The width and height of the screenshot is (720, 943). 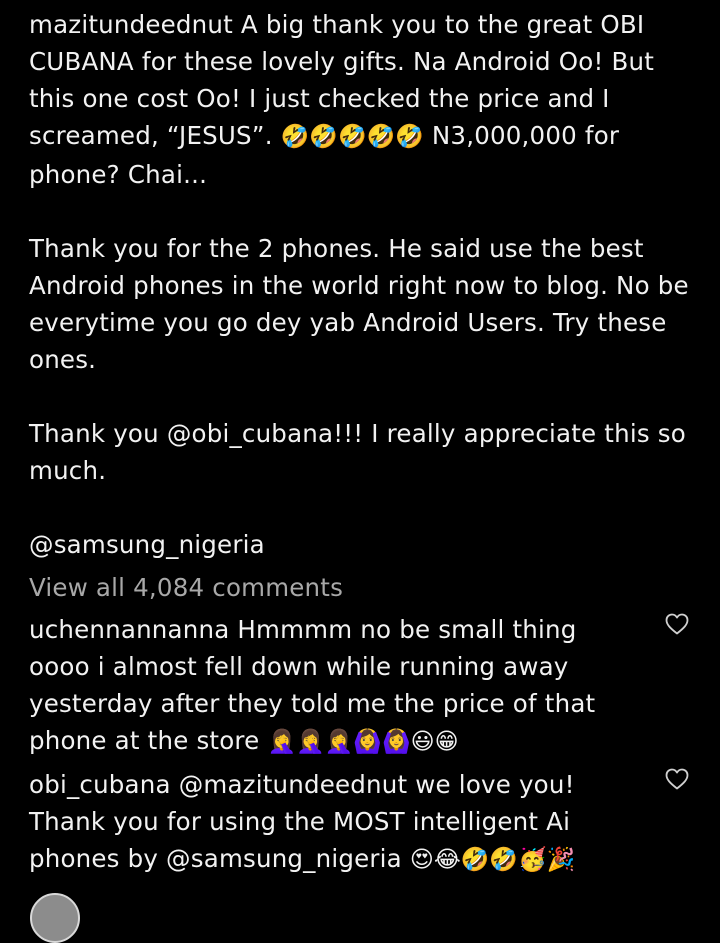 What do you see at coordinates (129, 629) in the screenshot?
I see `comment-username: uchennannanna` at bounding box center [129, 629].